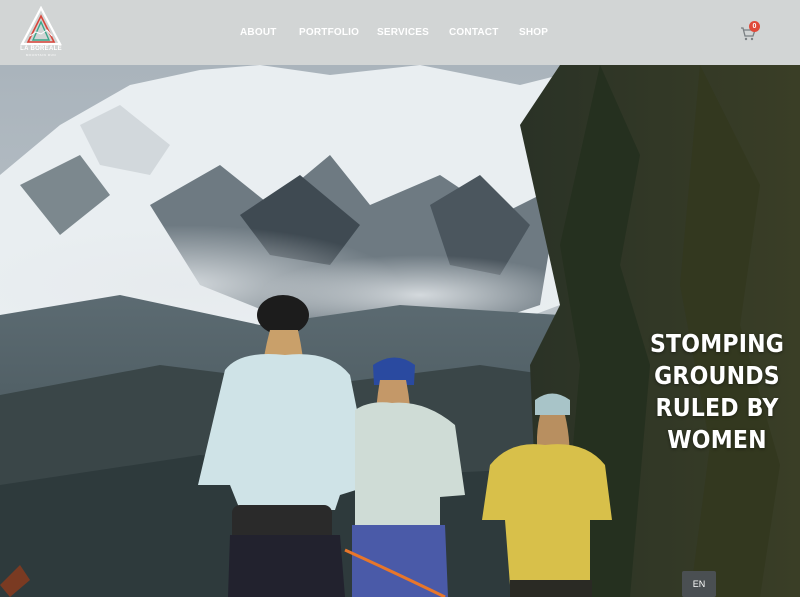 Image resolution: width=800 pixels, height=597 pixels. What do you see at coordinates (474, 32) in the screenshot?
I see `nav-item-contact: CONTACT` at bounding box center [474, 32].